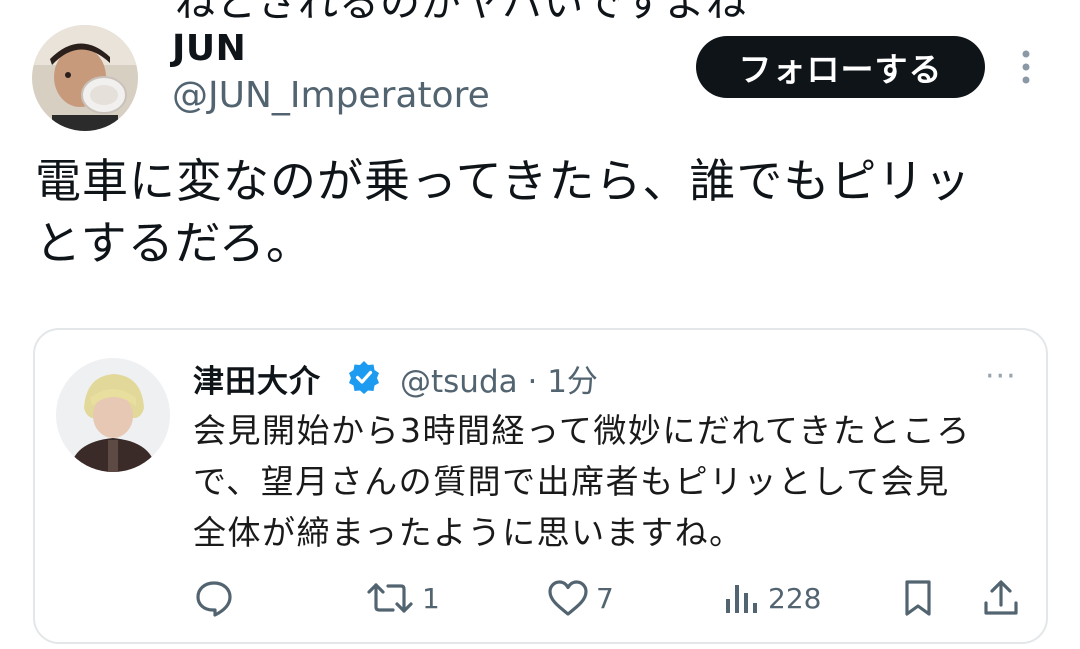 Image resolution: width=1080 pixels, height=649 pixels. I want to click on quoted-text-line: 全体が締まったように思いますね。, so click(468, 532).